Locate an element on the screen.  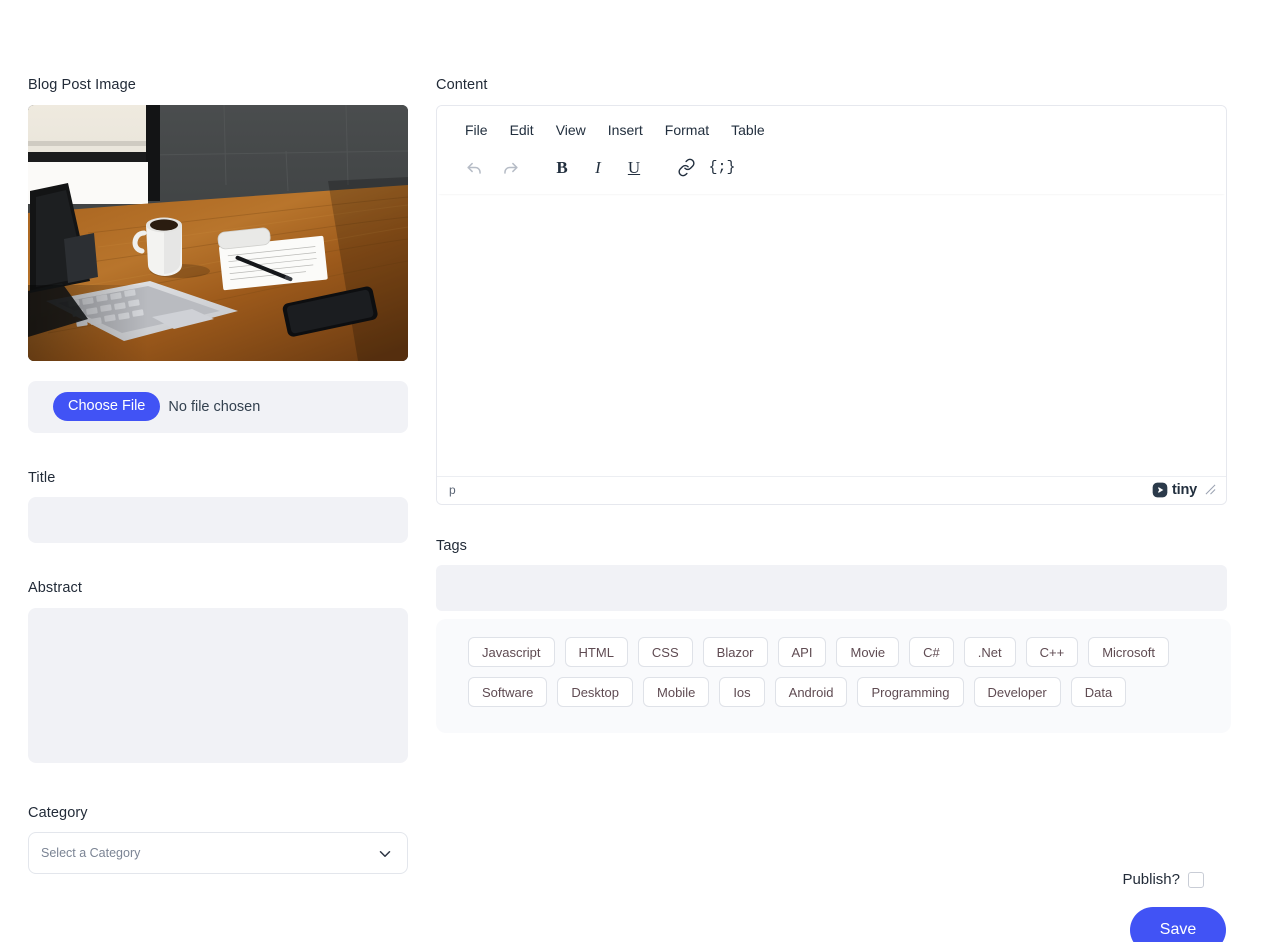
save-button: Save is located at coordinates (1178, 924).